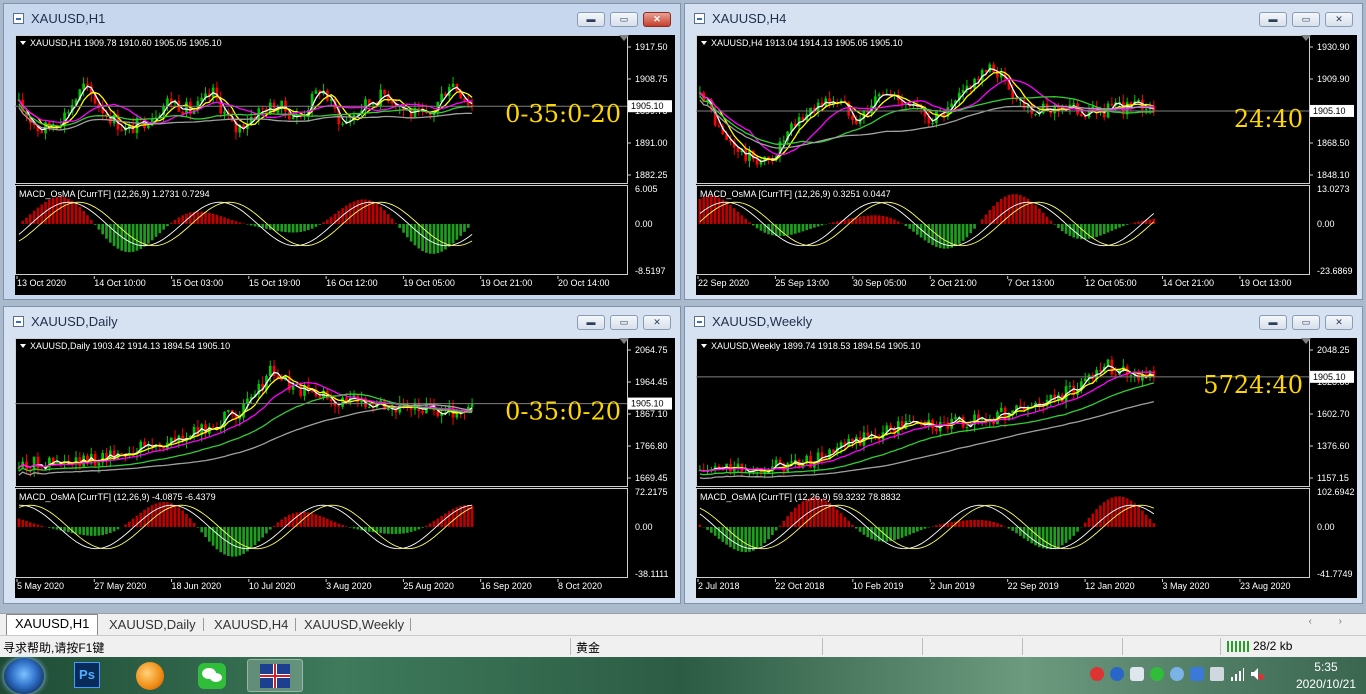  I want to click on taskbar-clock: 5:35 2020/10/21, so click(1326, 676).